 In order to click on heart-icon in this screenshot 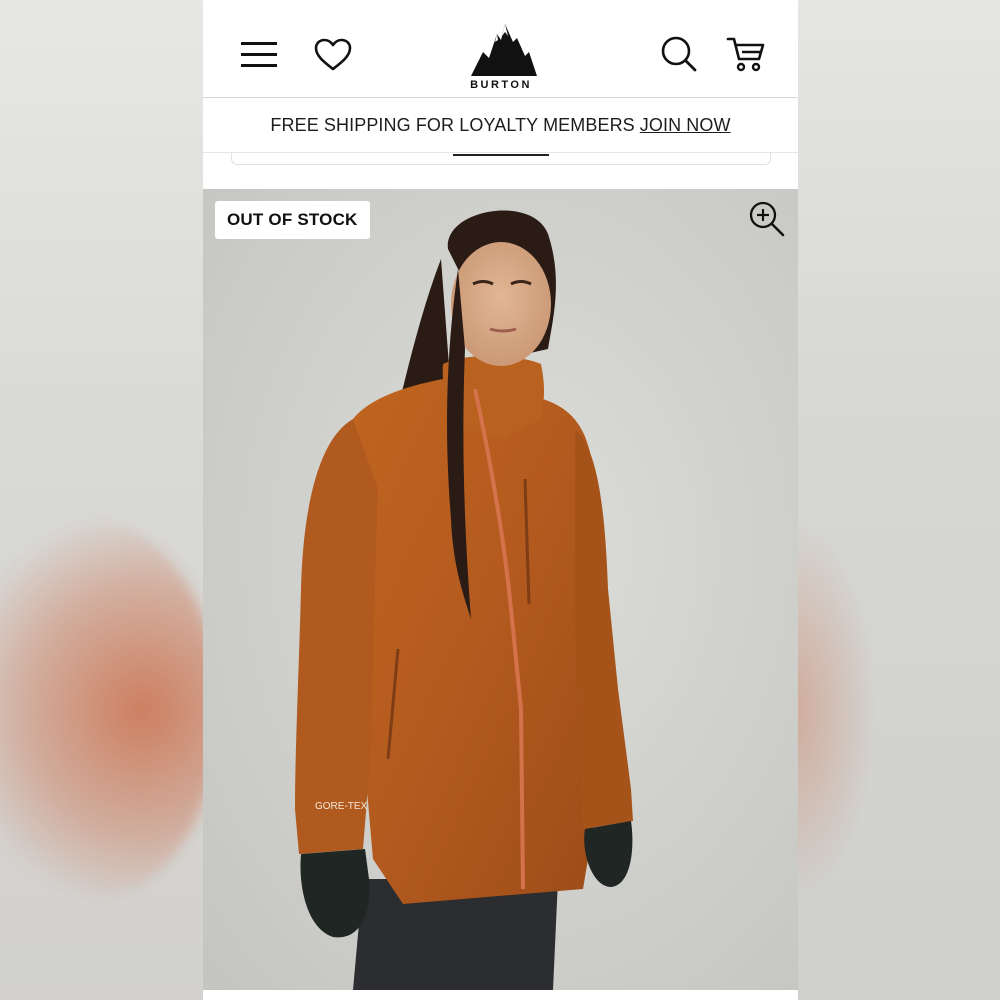, I will do `click(333, 55)`.